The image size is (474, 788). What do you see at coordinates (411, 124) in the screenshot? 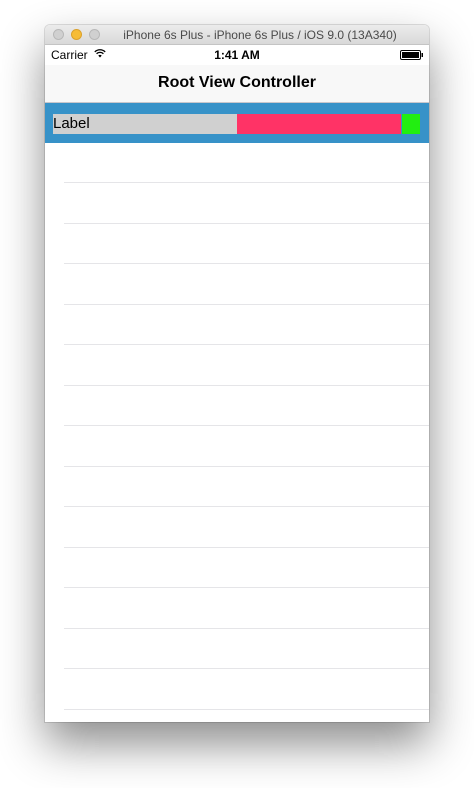
I see `green-view` at bounding box center [411, 124].